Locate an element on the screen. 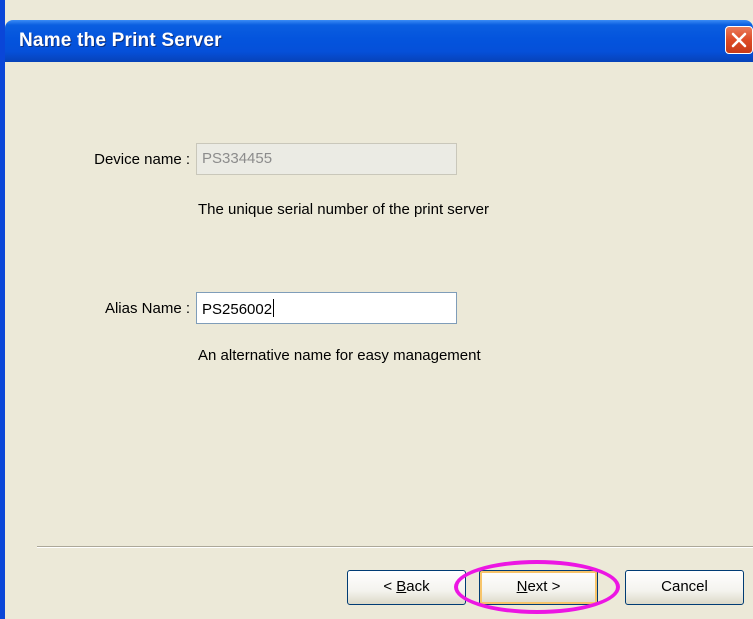 This screenshot has height=619, width=753. back-button-mnemonic: B is located at coordinates (401, 586).